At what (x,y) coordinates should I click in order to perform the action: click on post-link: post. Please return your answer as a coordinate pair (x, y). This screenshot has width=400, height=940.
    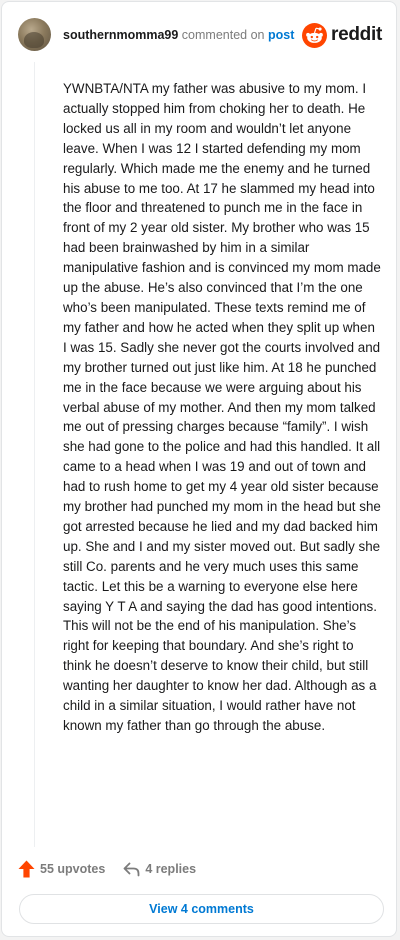
    Looking at the image, I should click on (281, 35).